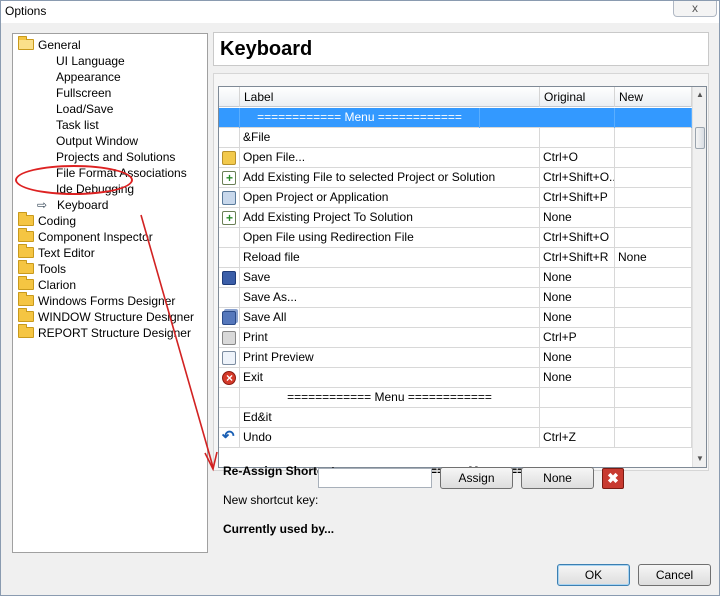  Describe the element at coordinates (577, 158) in the screenshot. I see `cell-original: Ctrl+O` at that location.